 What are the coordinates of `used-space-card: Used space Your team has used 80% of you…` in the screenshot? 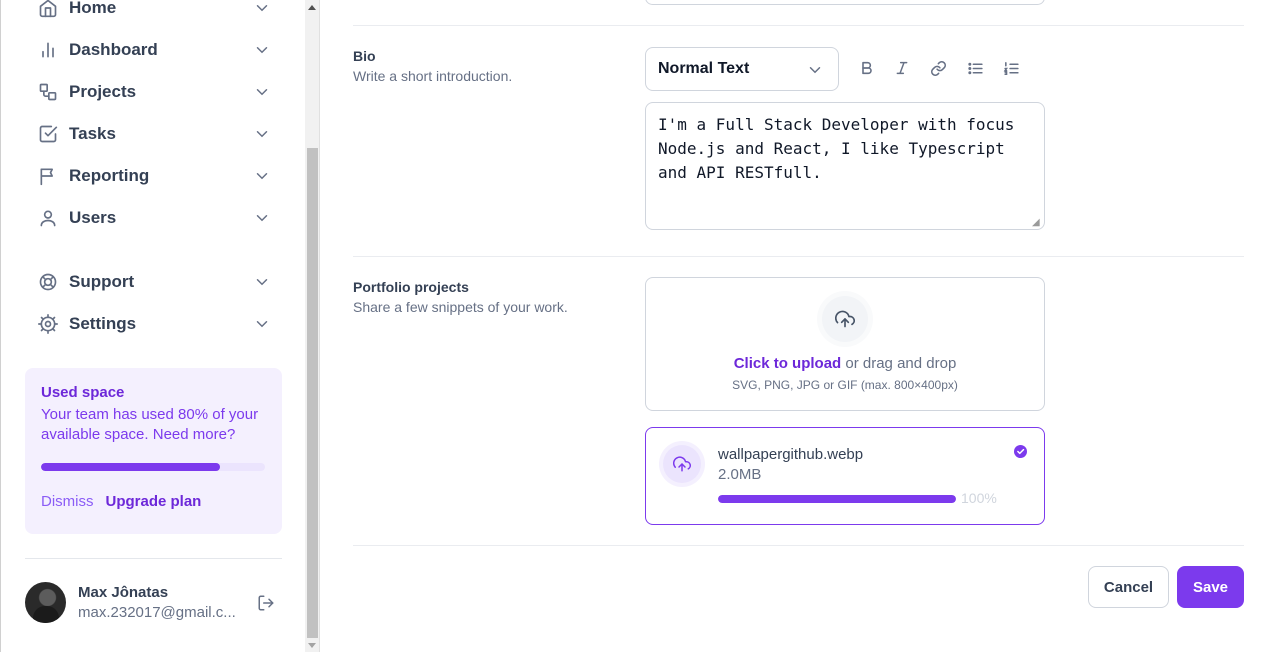 It's located at (153, 451).